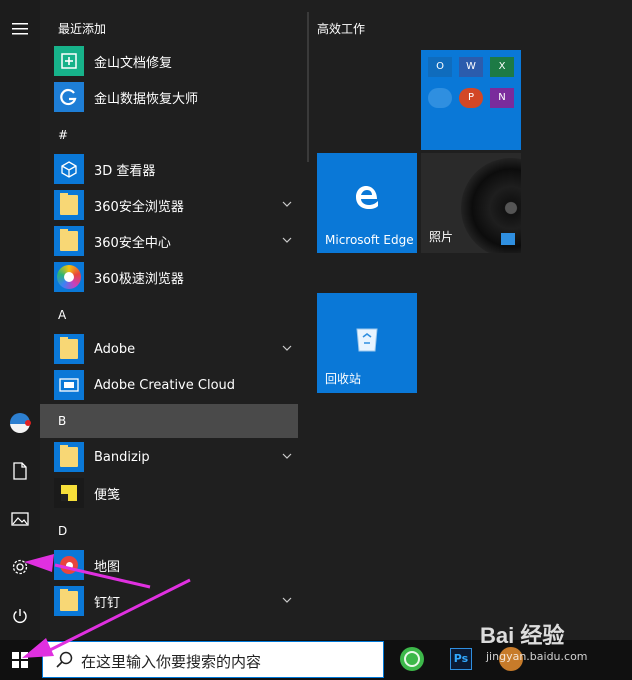  I want to click on app-item: 金山文档修复, so click(176, 61).